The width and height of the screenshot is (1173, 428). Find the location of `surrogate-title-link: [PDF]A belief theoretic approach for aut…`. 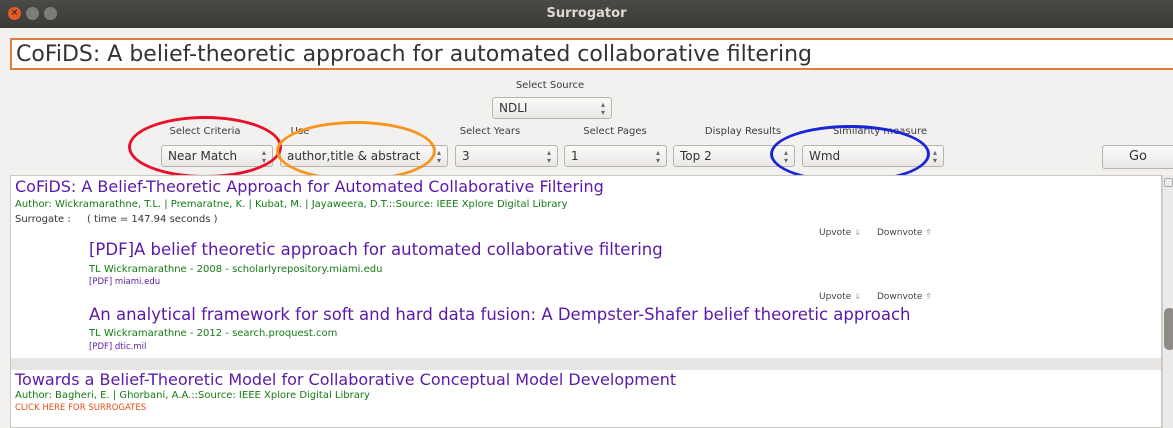

surrogate-title-link: [PDF]A belief theoretic approach for aut… is located at coordinates (376, 249).